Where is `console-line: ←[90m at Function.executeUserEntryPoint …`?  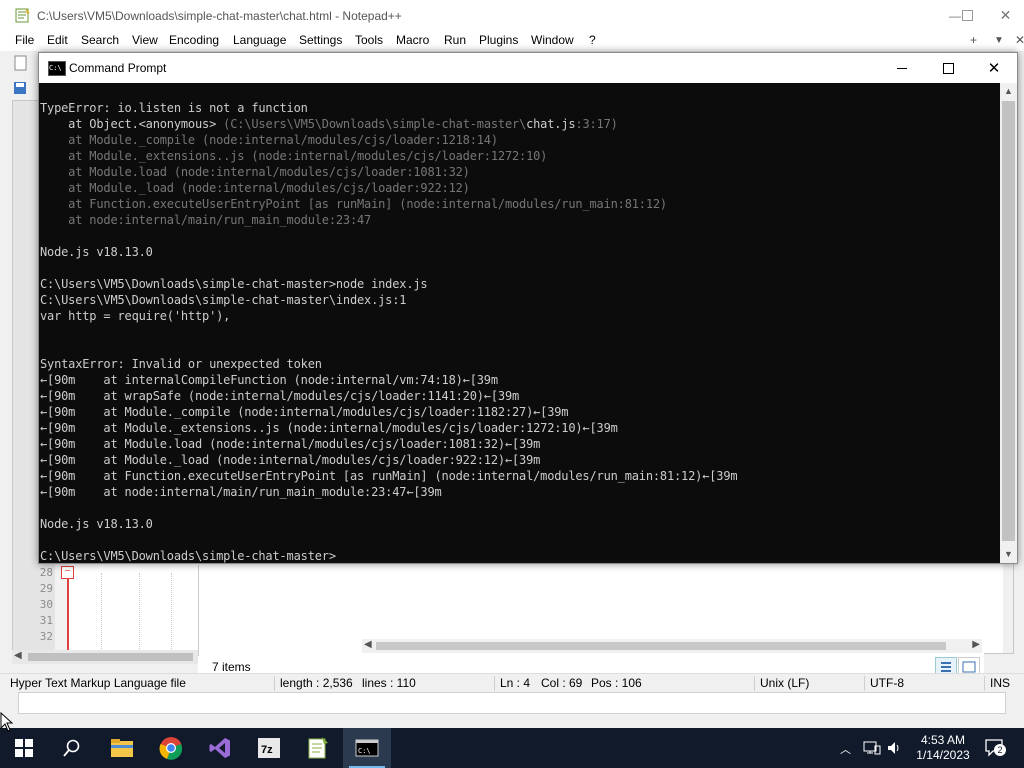 console-line: ←[90m at Function.executeUserEntryPoint … is located at coordinates (389, 476).